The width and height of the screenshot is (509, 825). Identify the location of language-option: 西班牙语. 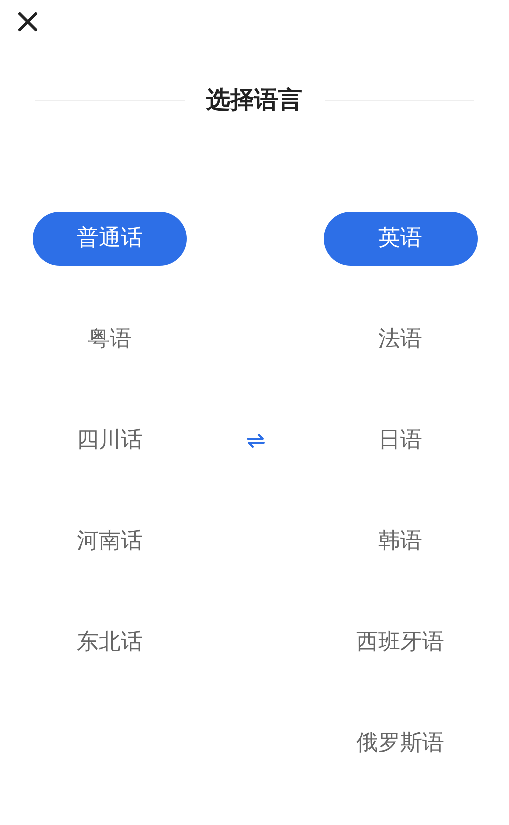
(401, 643).